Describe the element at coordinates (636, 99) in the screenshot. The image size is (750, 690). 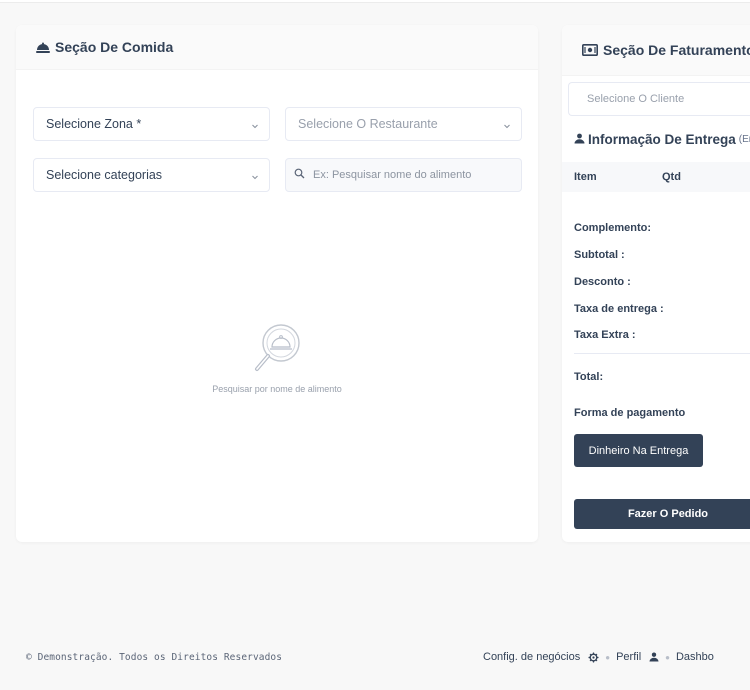
I see `client-select-value: Selecione O Cliente` at that location.